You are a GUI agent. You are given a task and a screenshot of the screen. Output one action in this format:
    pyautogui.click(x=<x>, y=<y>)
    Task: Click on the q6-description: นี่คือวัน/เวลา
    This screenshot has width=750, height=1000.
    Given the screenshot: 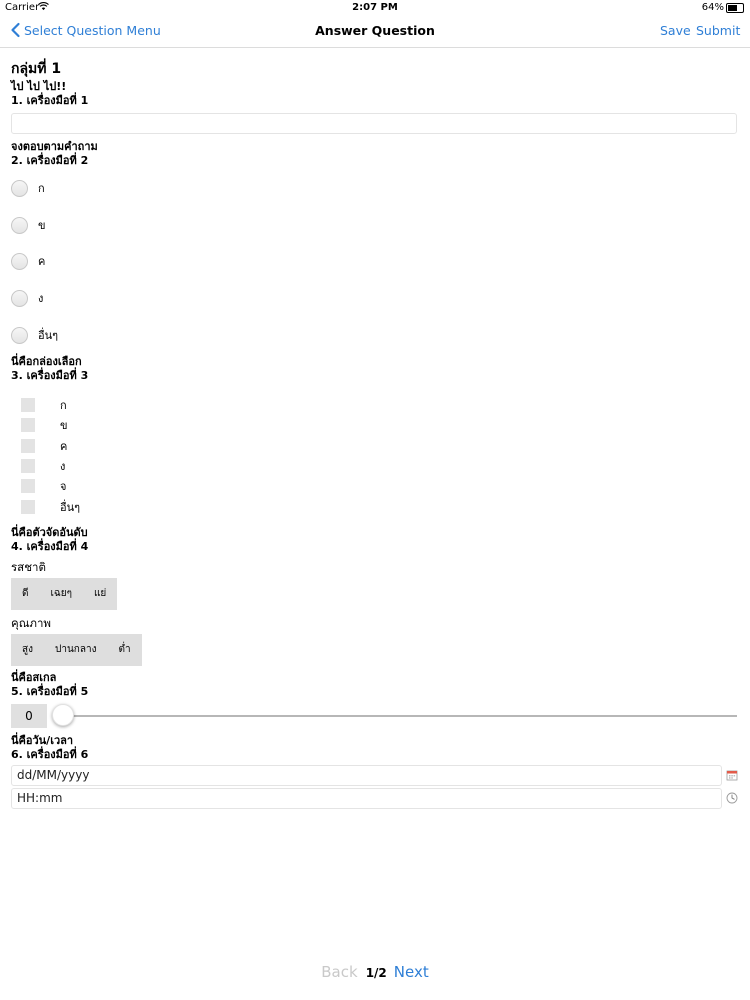 What is the action you would take?
    pyautogui.click(x=42, y=740)
    